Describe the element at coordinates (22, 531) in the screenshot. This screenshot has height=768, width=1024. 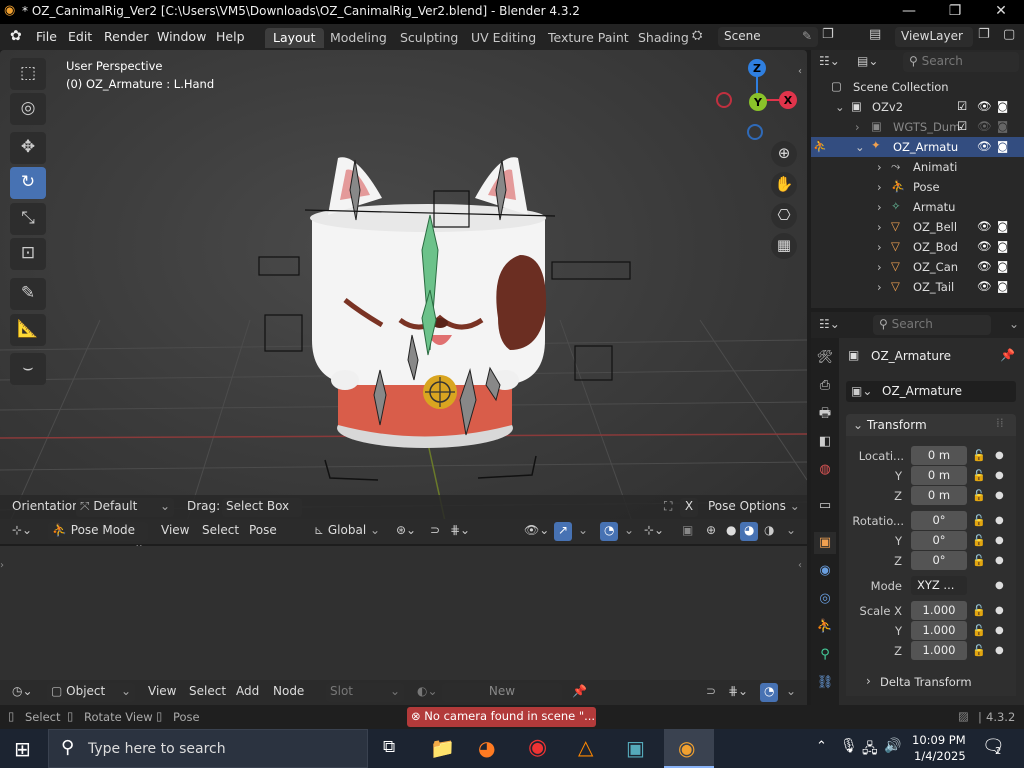
I see `editor-type-icon: ⊹⌄` at that location.